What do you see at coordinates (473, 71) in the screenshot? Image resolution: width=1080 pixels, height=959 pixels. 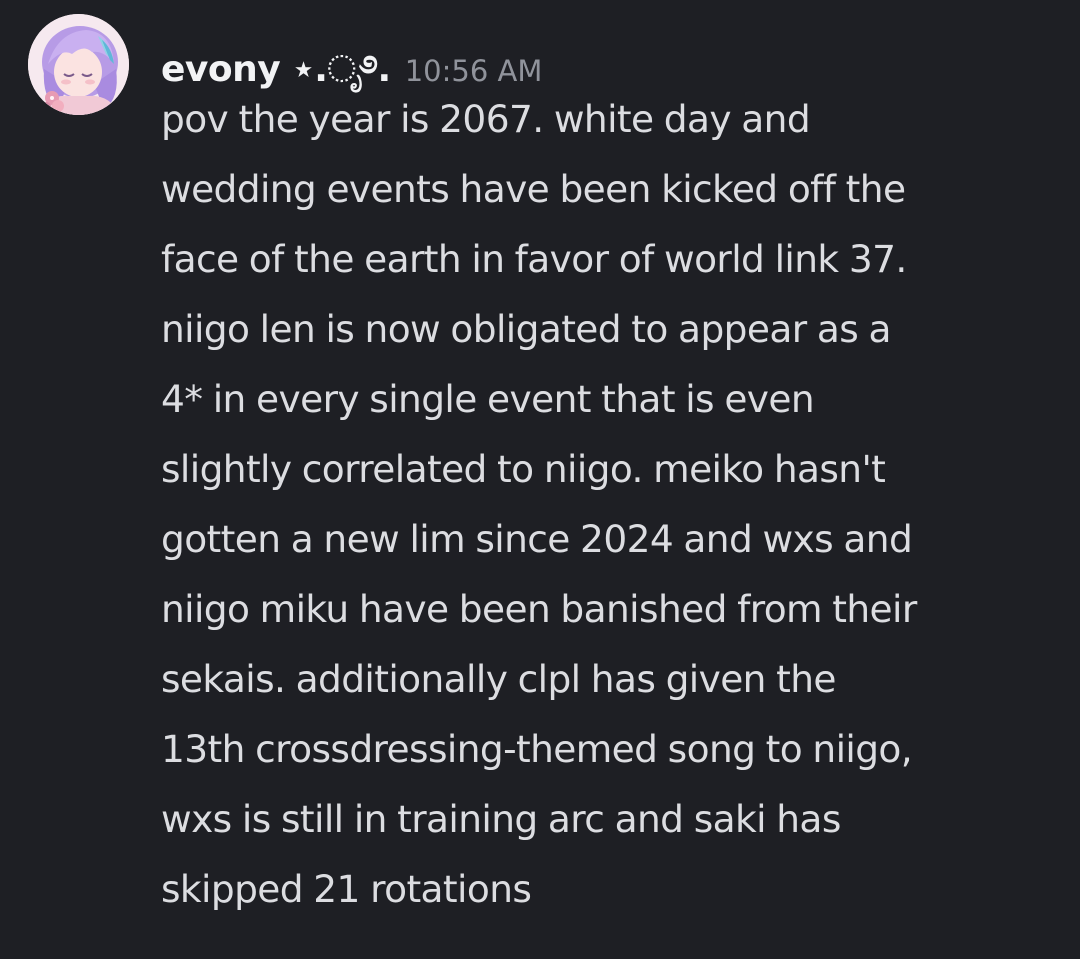 I see `message-timestamp: 10:56 AM` at bounding box center [473, 71].